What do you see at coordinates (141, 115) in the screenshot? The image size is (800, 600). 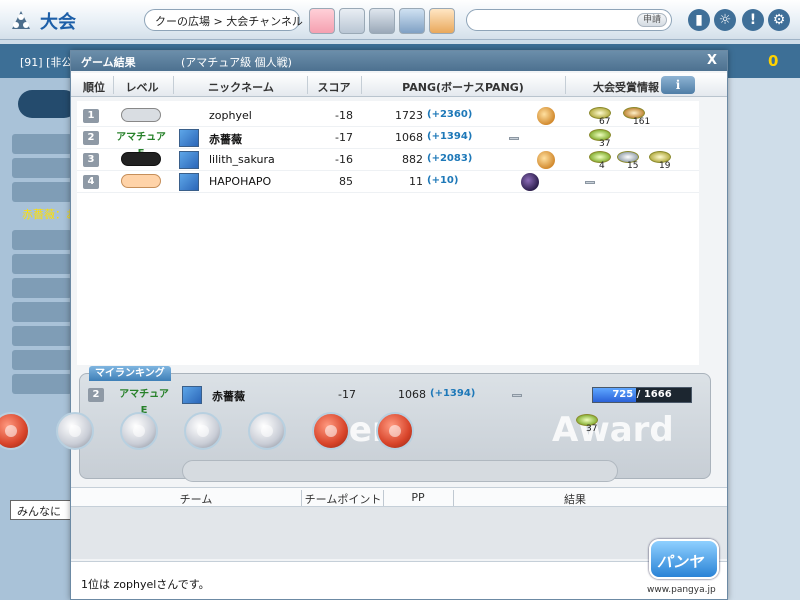 I see `wings-icon` at bounding box center [141, 115].